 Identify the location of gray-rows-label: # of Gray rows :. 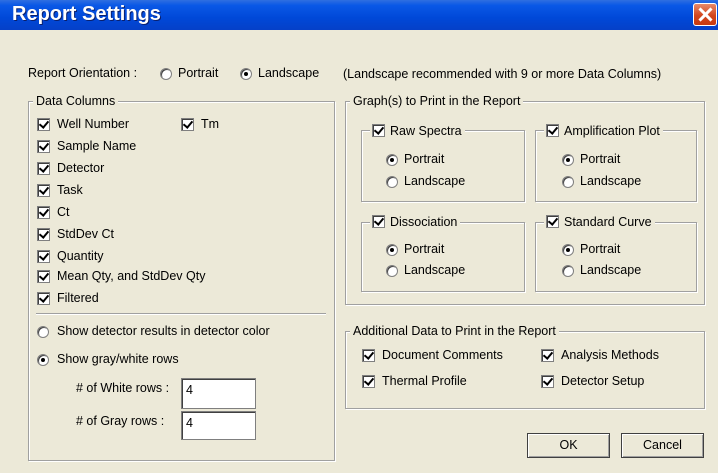
(120, 421).